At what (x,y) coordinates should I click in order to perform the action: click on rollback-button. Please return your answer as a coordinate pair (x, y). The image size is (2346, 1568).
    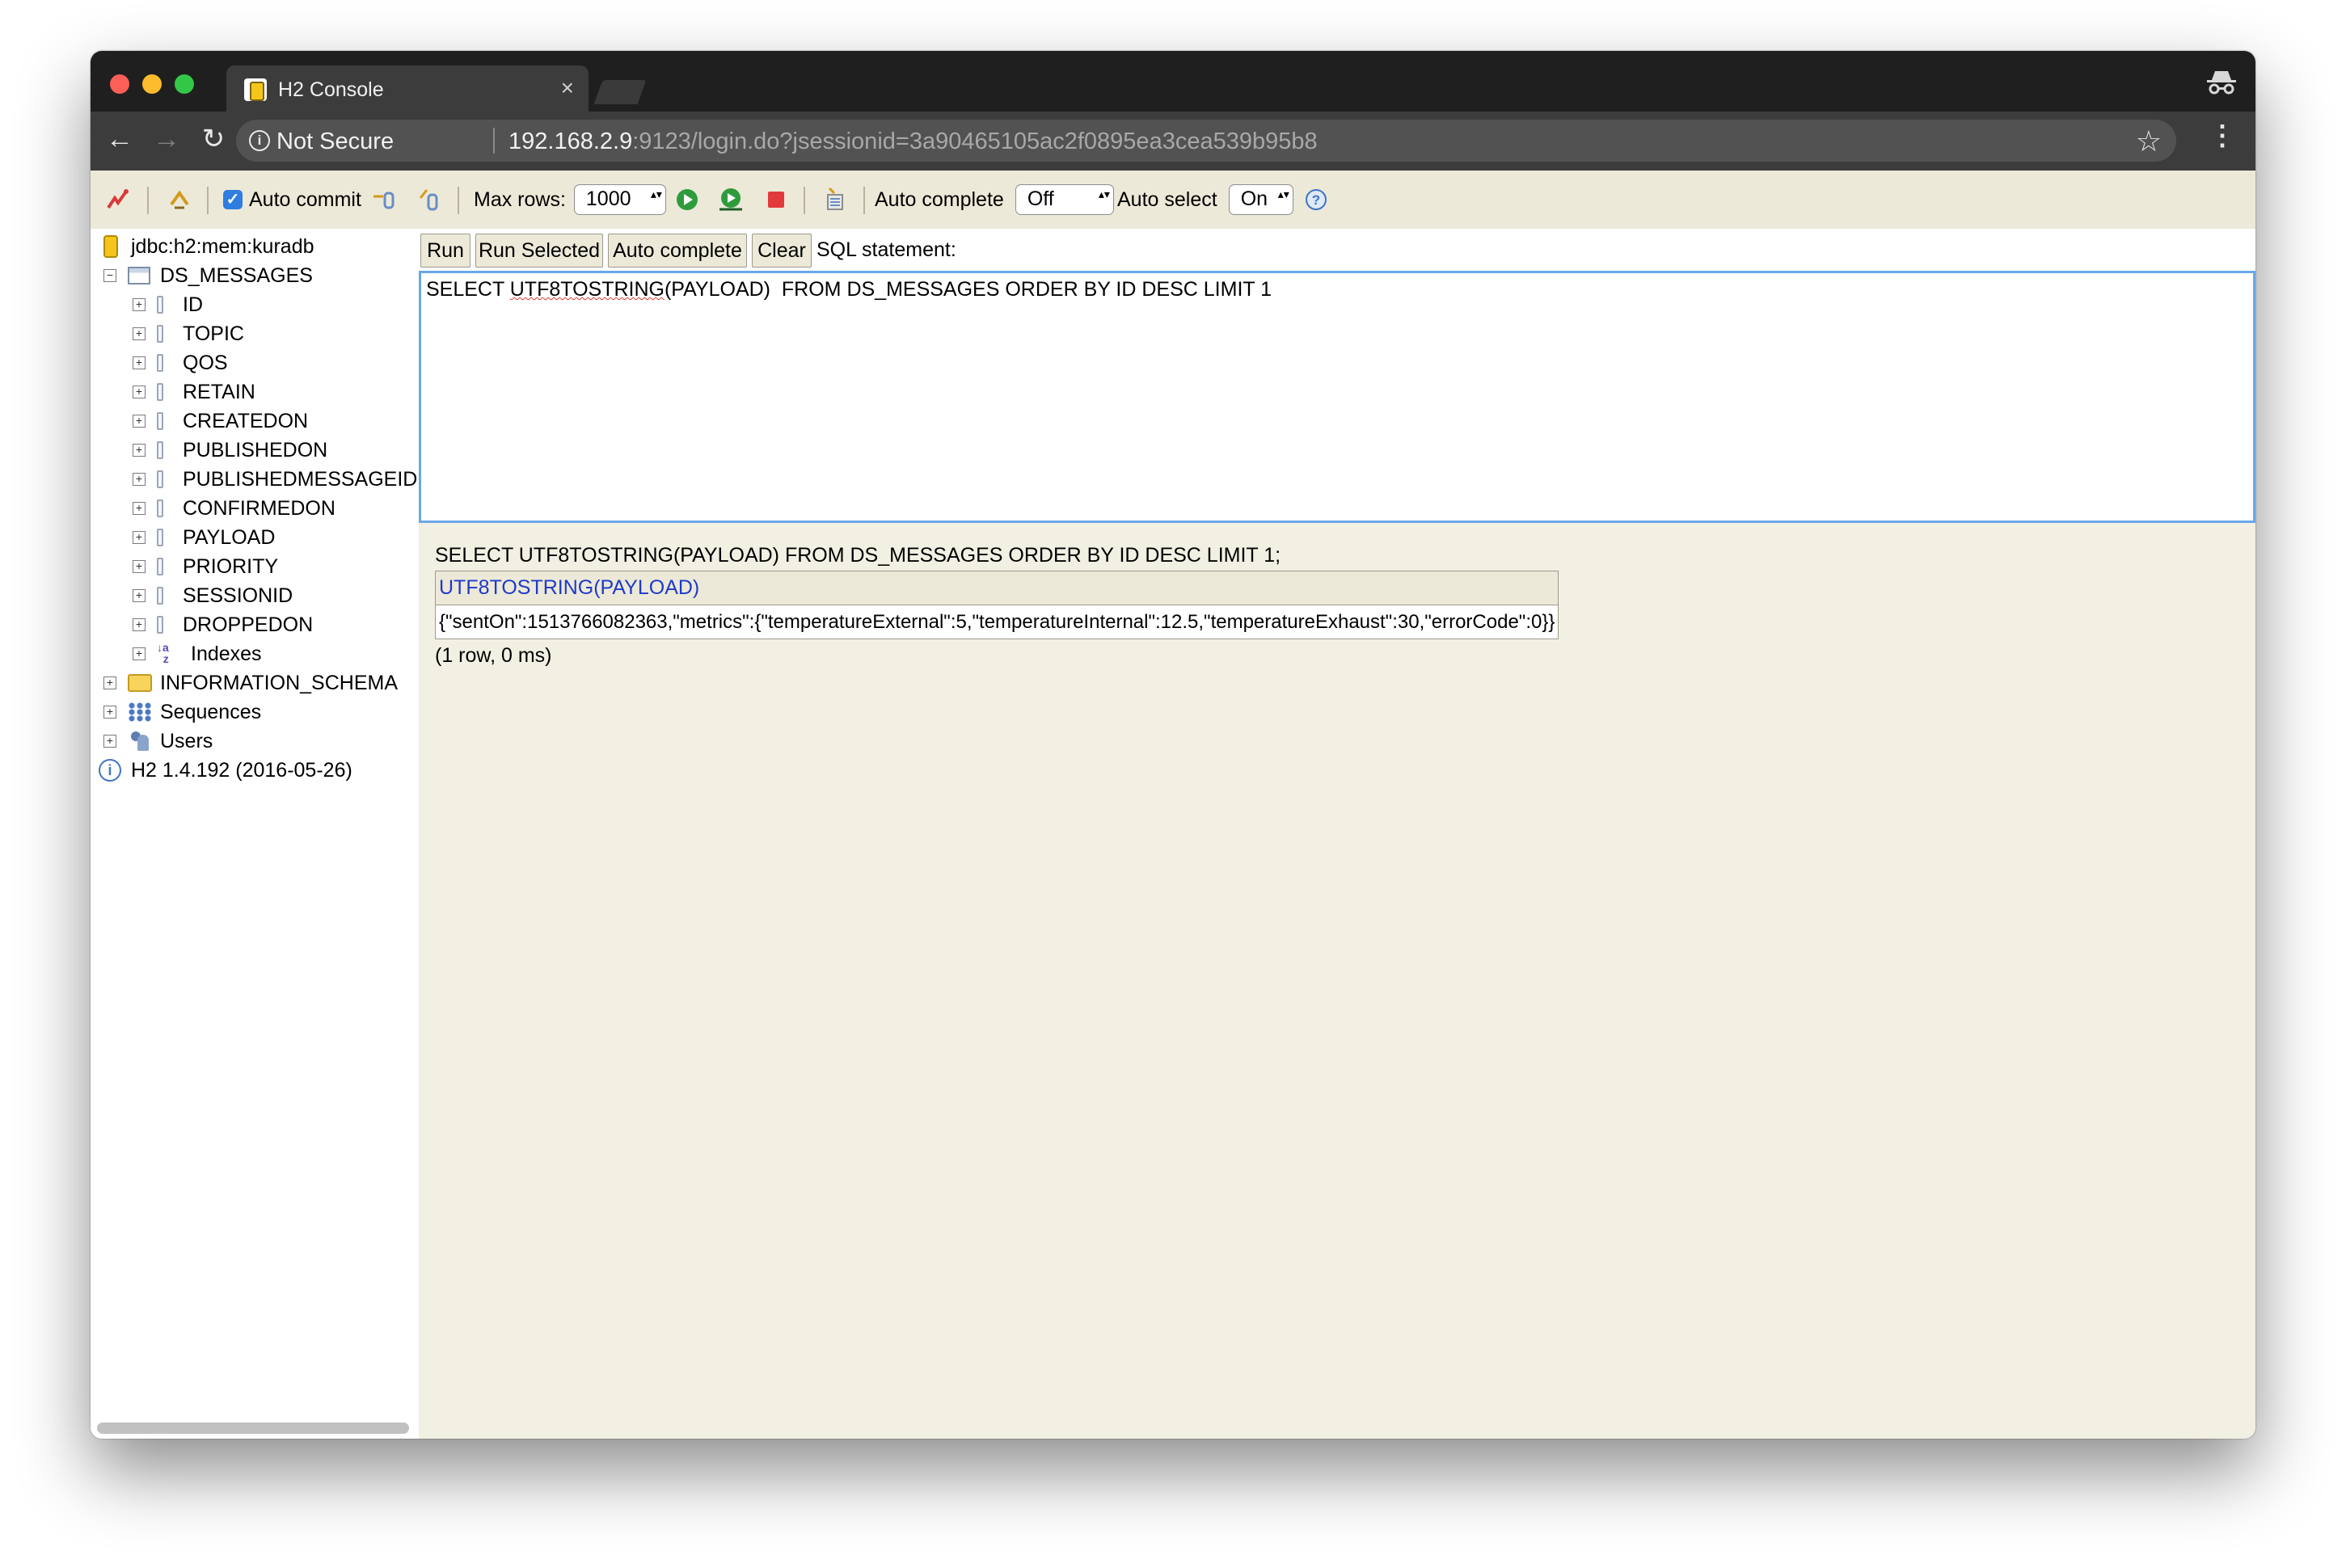
    Looking at the image, I should click on (430, 200).